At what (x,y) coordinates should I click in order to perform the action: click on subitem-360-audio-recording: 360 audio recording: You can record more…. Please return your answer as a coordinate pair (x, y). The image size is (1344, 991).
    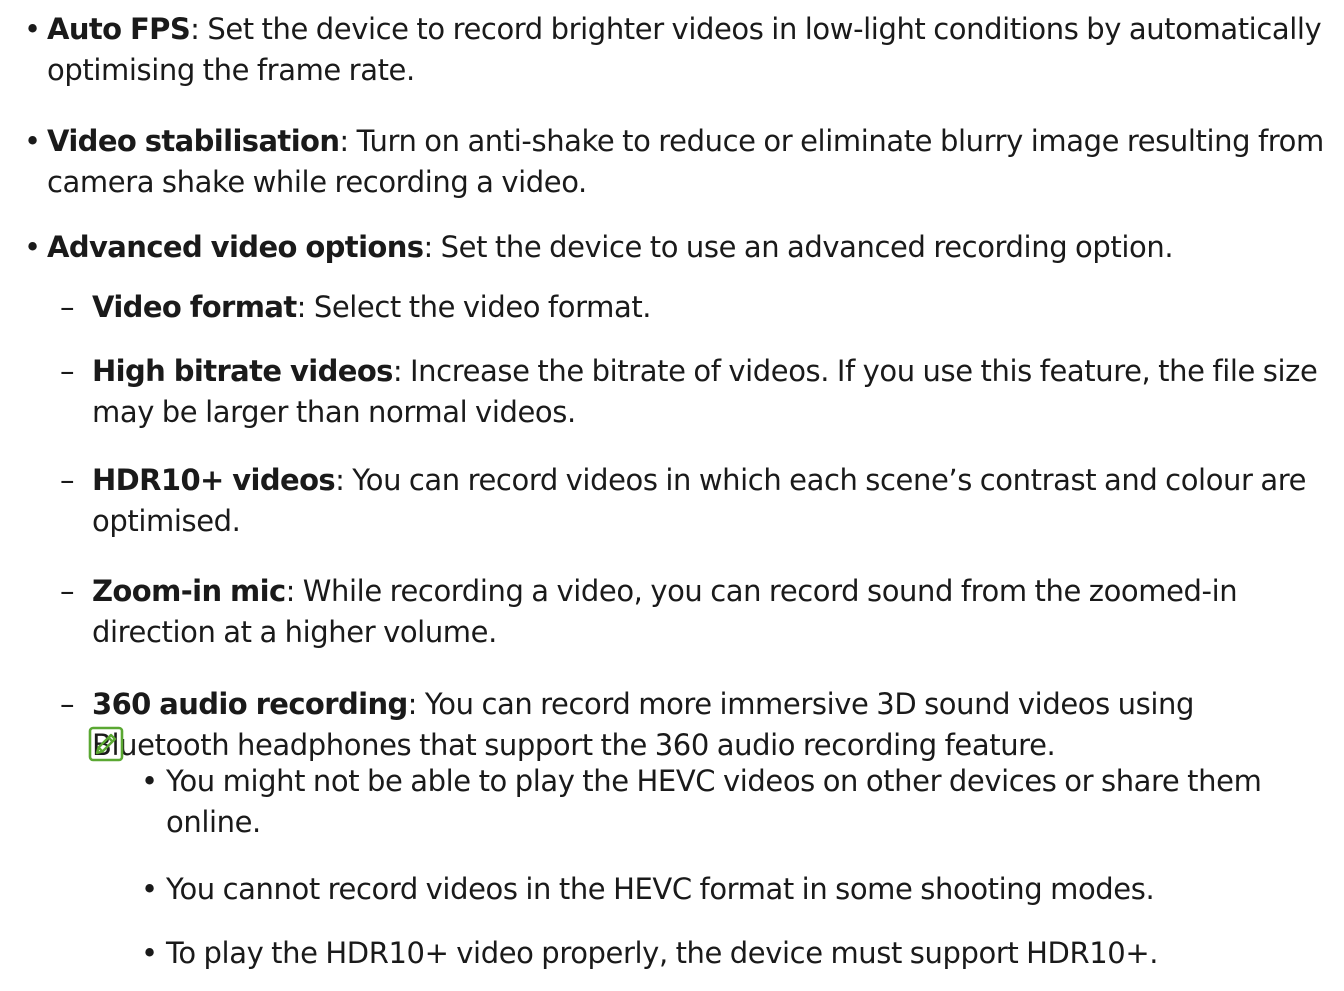
    Looking at the image, I should click on (714, 725).